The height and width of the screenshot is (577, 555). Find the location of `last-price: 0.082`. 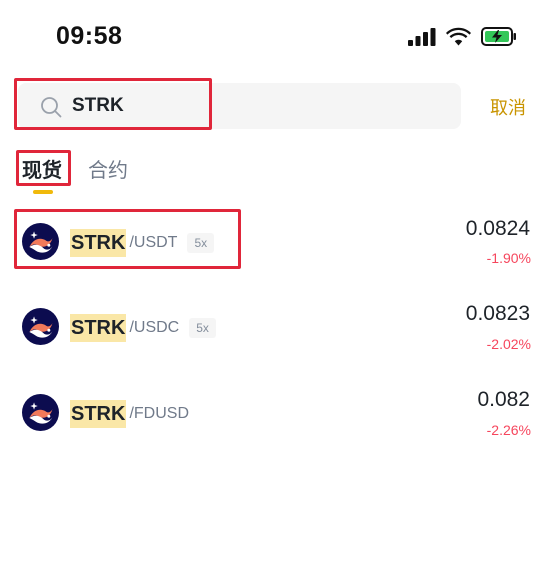

last-price: 0.082 is located at coordinates (503, 399).